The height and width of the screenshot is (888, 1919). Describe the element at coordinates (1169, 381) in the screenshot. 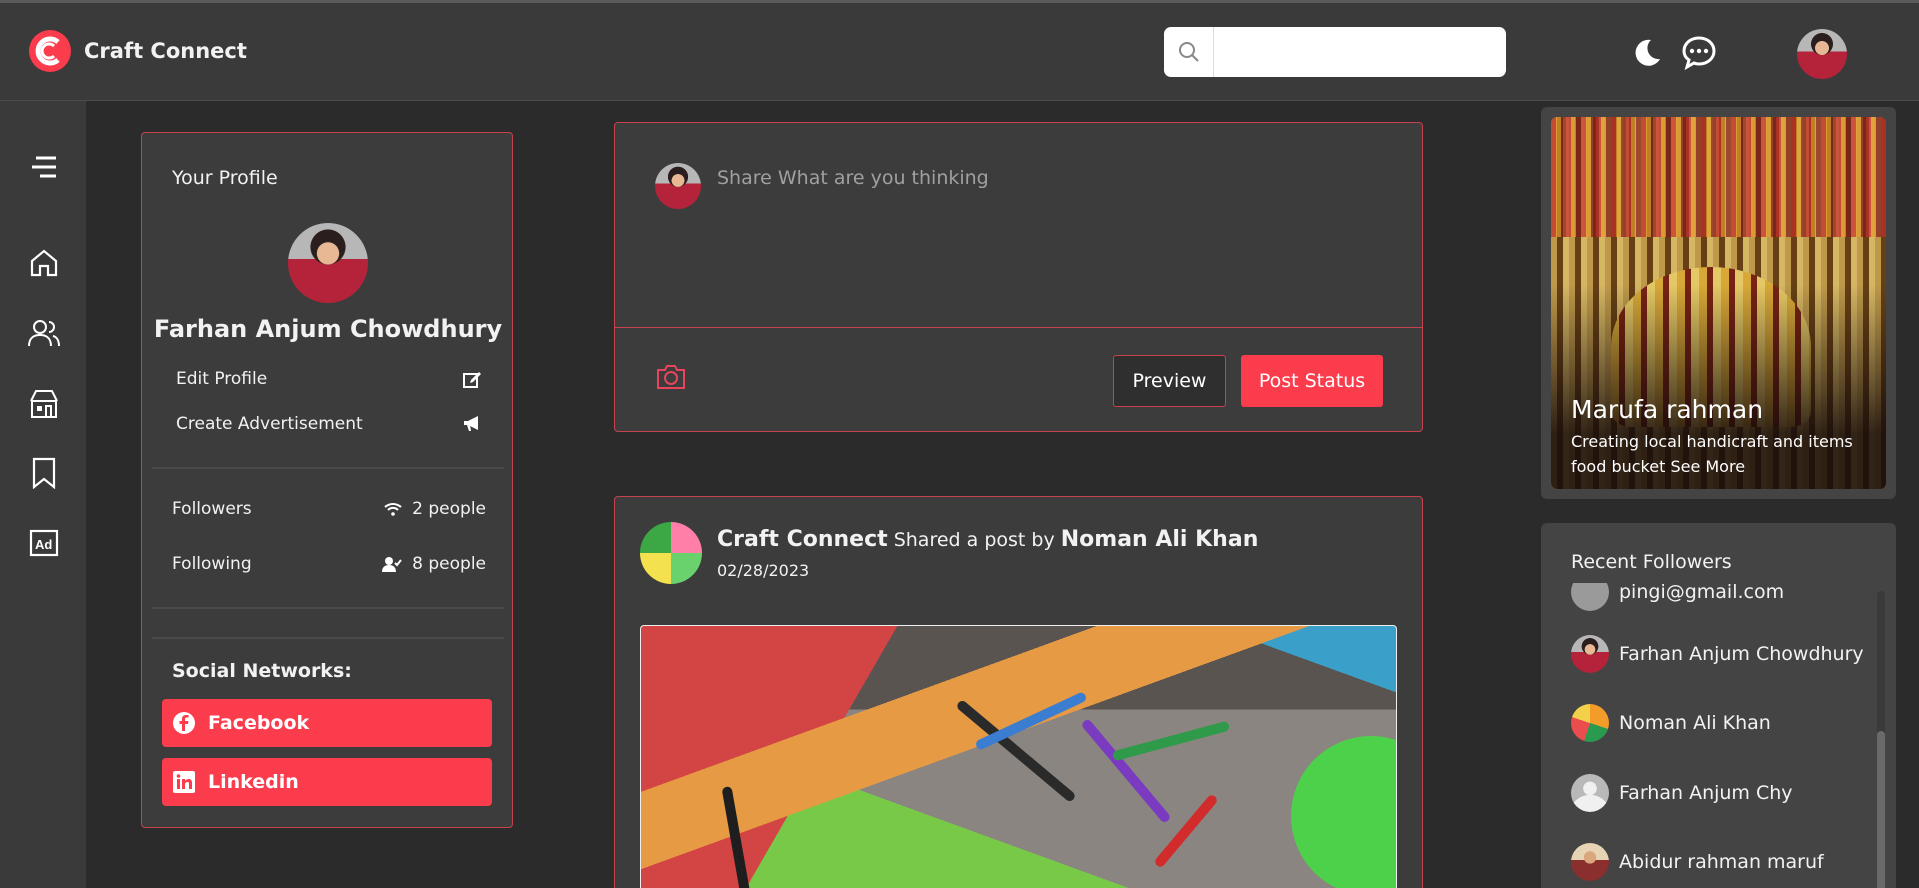

I see `preview-button: Preview` at that location.